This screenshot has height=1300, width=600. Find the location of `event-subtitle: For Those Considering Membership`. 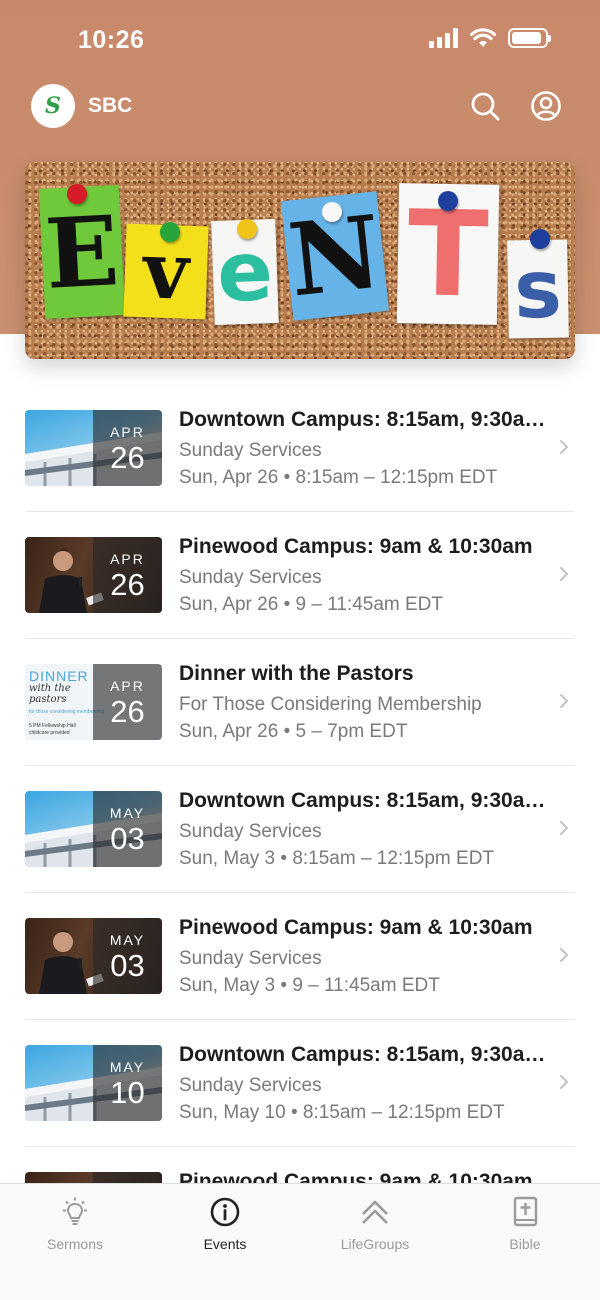

event-subtitle: For Those Considering Membership is located at coordinates (330, 704).